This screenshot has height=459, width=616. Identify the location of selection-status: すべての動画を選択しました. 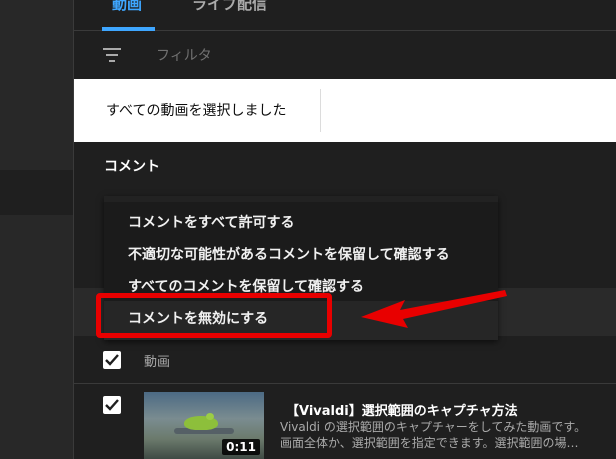
(196, 111).